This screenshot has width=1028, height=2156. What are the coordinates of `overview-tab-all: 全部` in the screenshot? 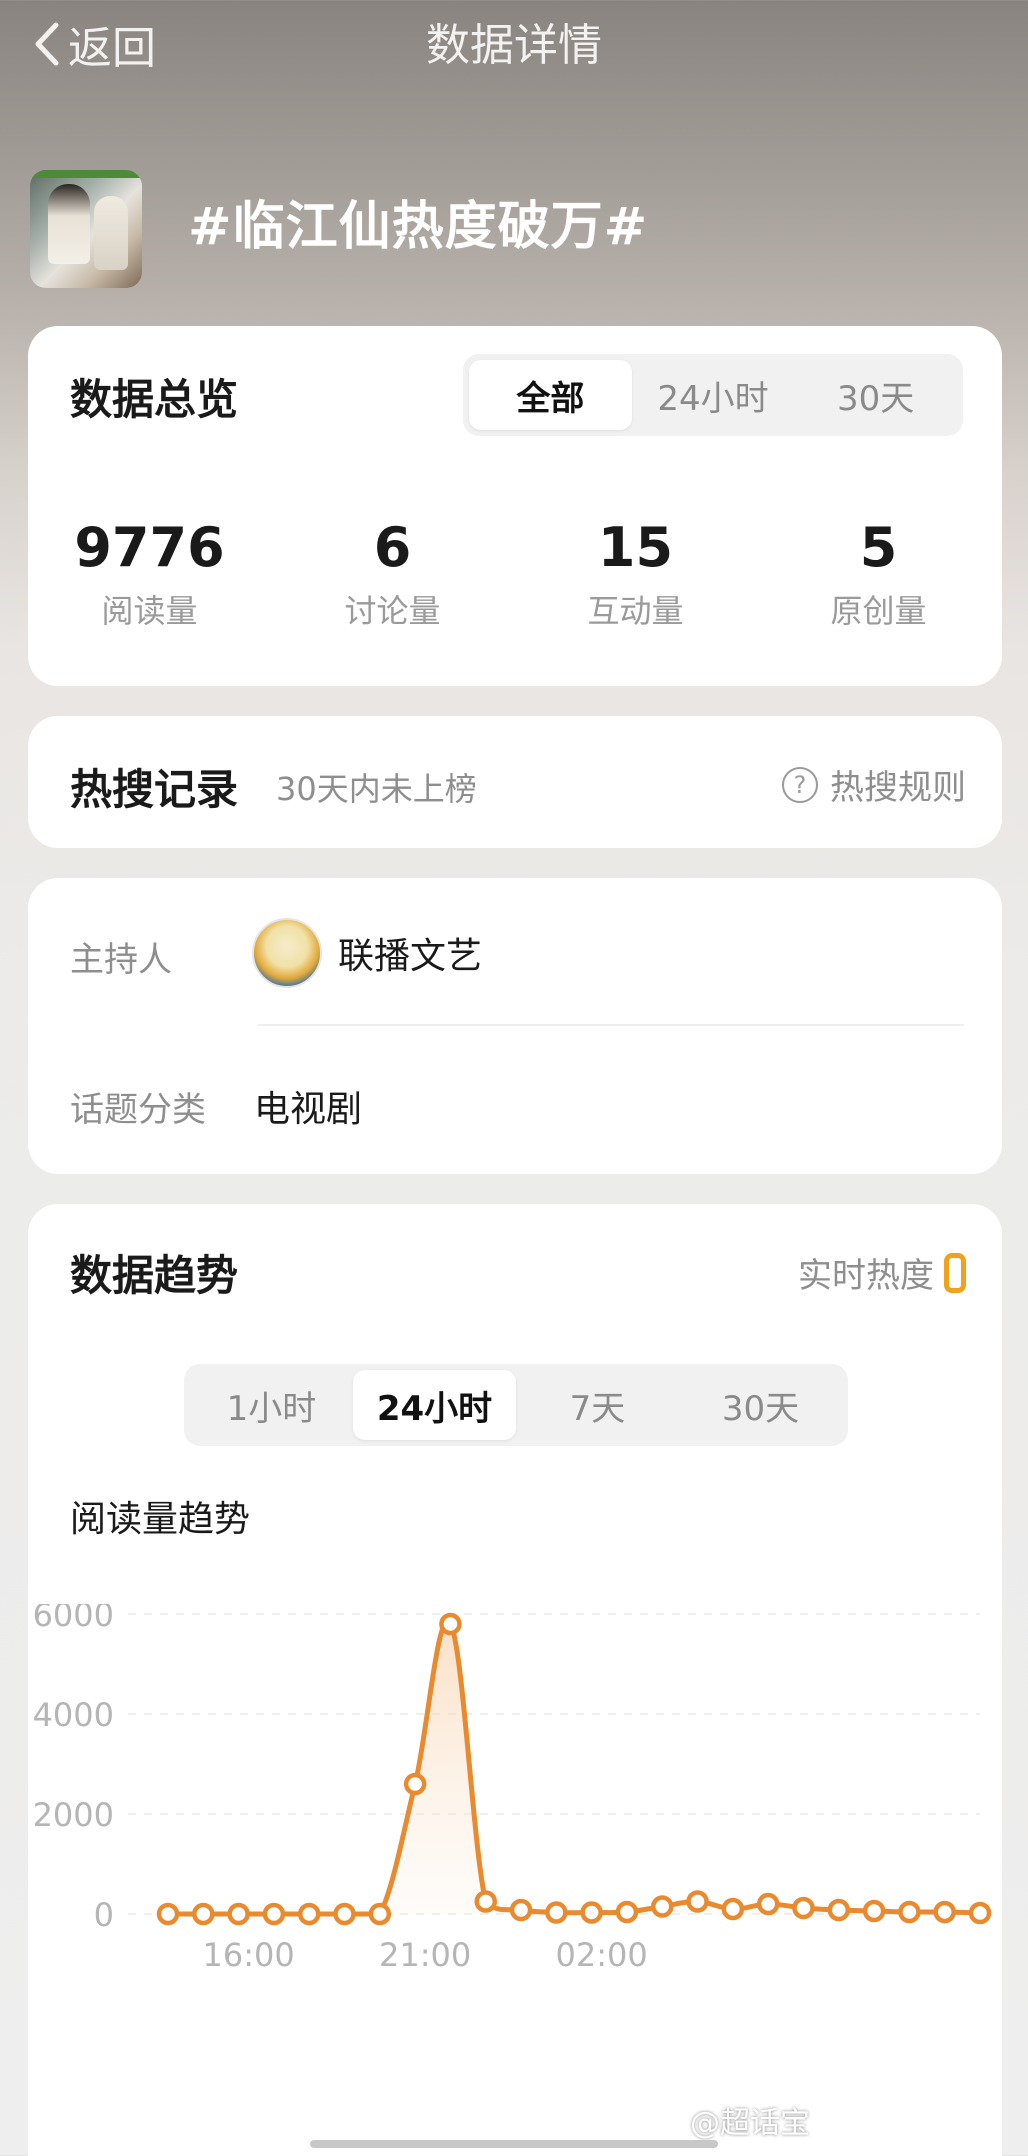 It's located at (550, 395).